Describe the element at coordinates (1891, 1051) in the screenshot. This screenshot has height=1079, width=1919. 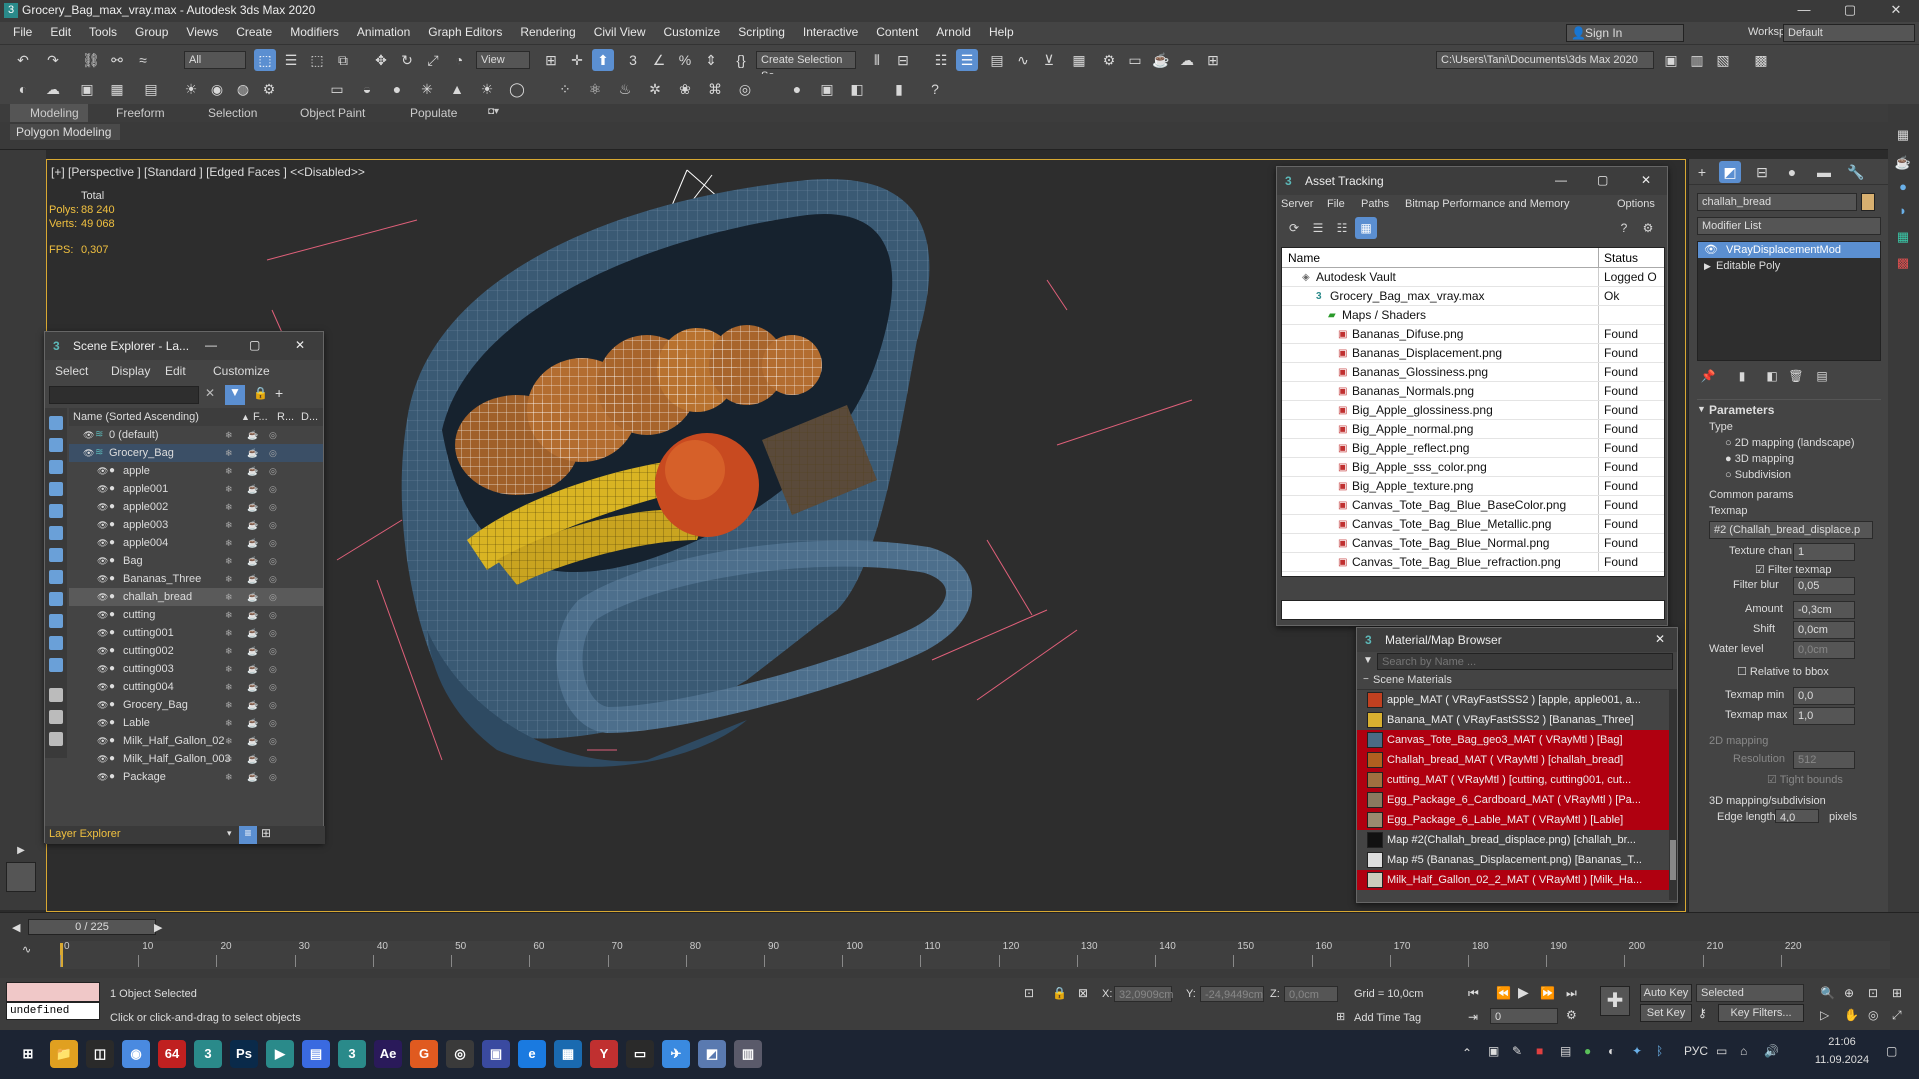
I see `notifications-icon: ▢` at that location.